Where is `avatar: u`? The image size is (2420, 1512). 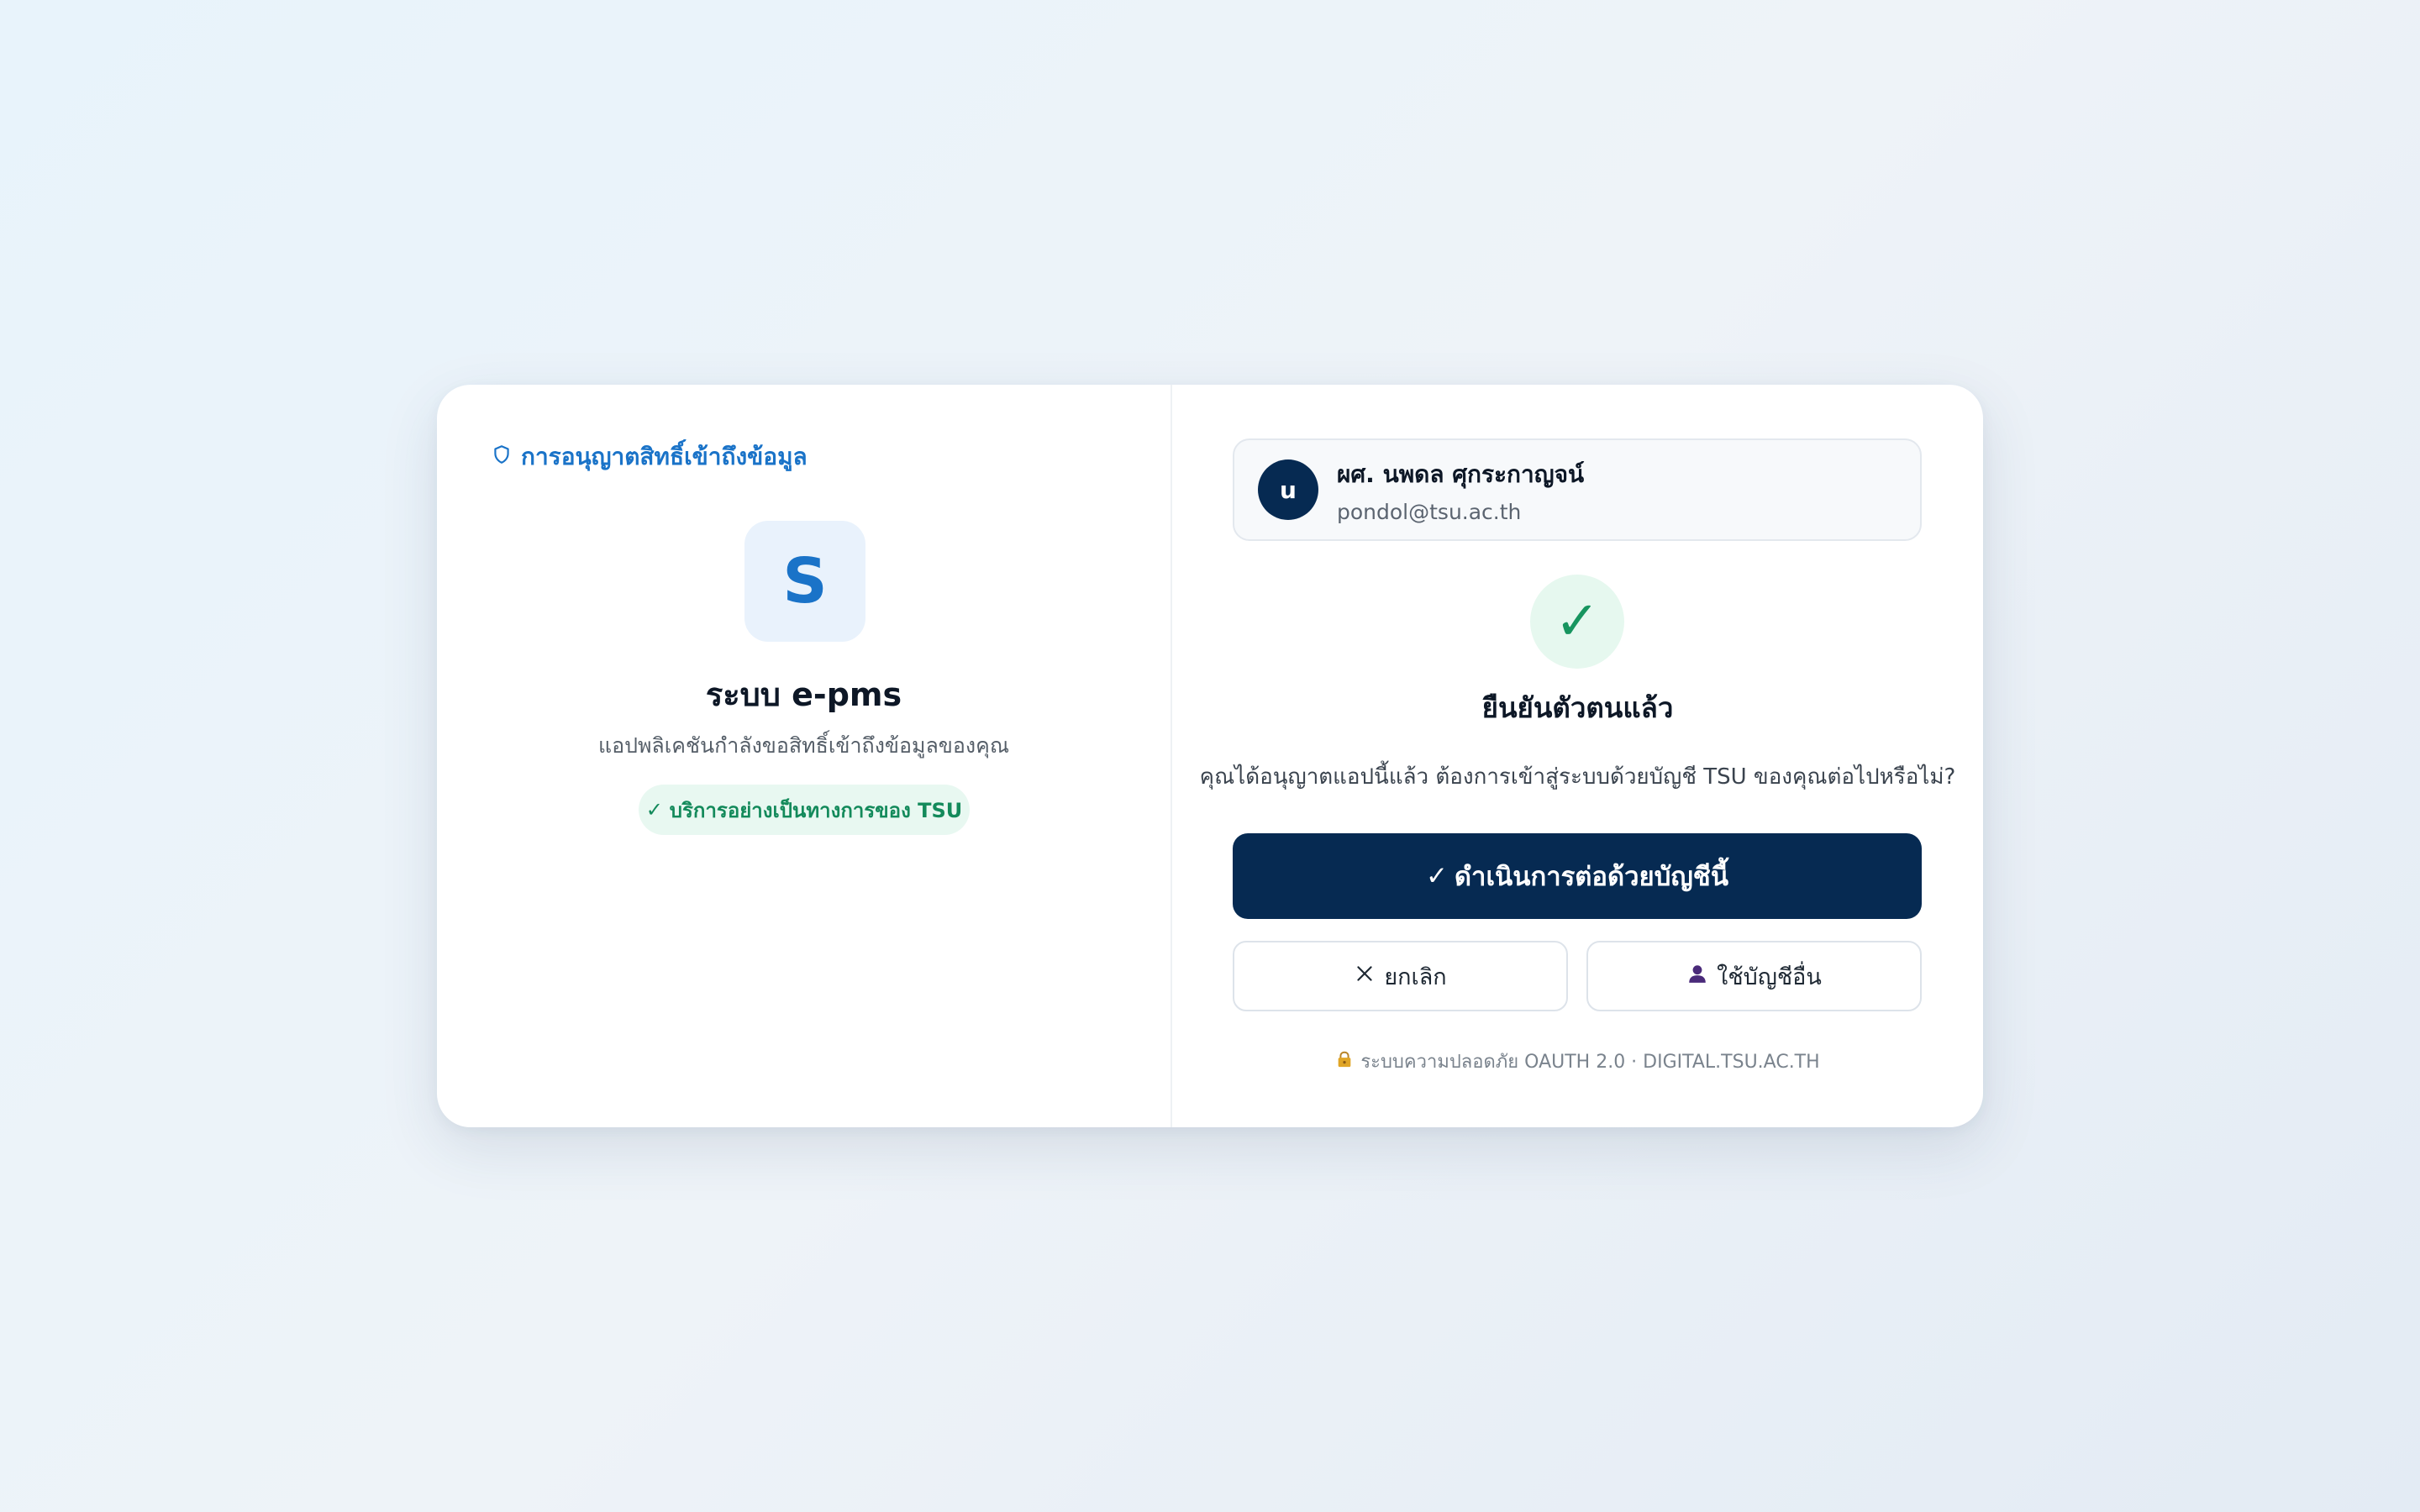 avatar: u is located at coordinates (1288, 489).